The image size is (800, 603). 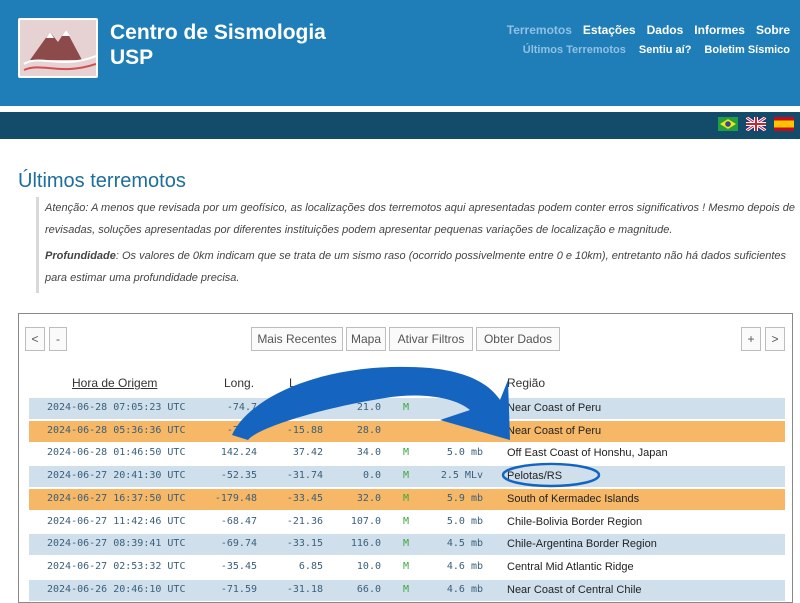 I want to click on zoom-out-button: -, so click(x=58, y=339).